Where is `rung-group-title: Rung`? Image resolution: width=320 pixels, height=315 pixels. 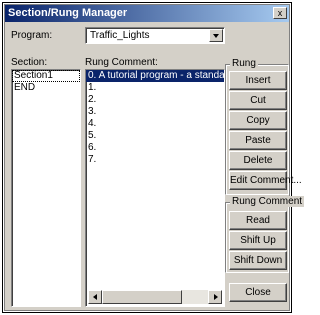
rung-group-title: Rung is located at coordinates (244, 63).